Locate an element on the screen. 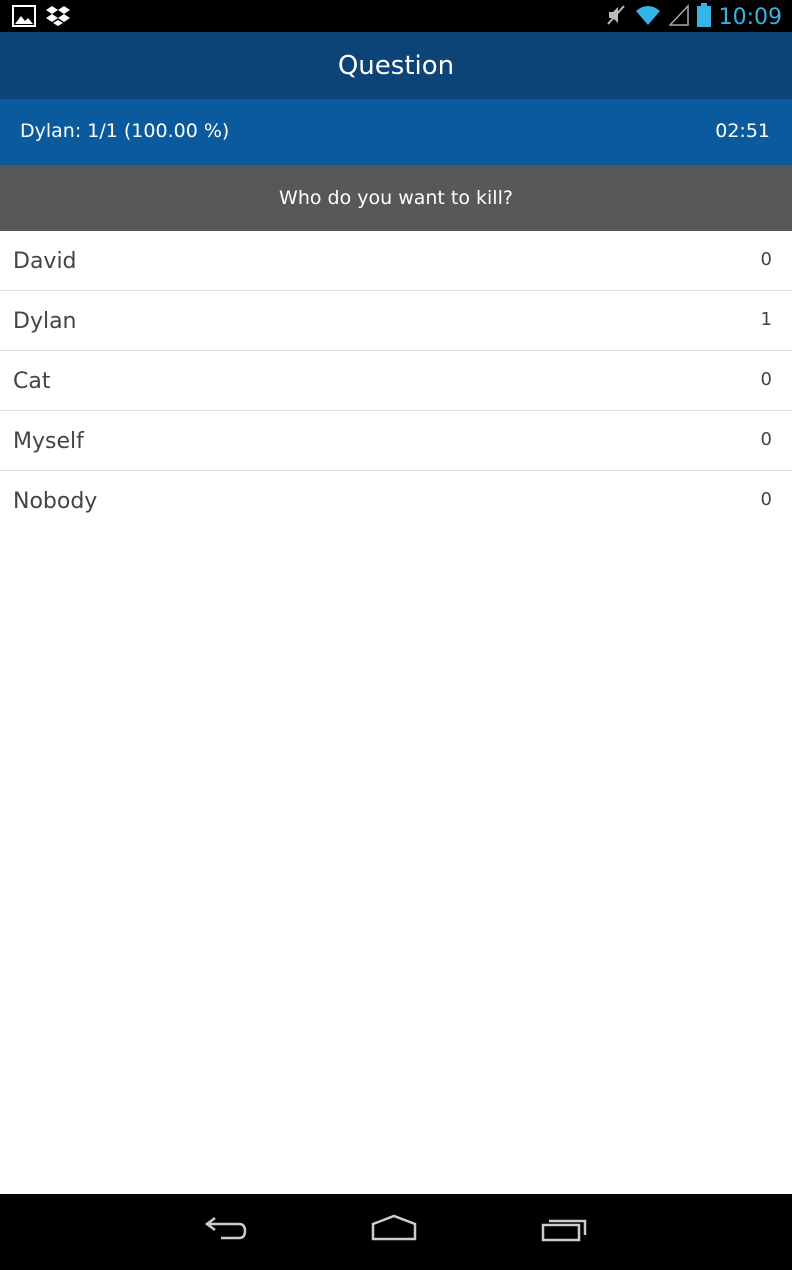  answer-row-myself: Myself 0 is located at coordinates (396, 441).